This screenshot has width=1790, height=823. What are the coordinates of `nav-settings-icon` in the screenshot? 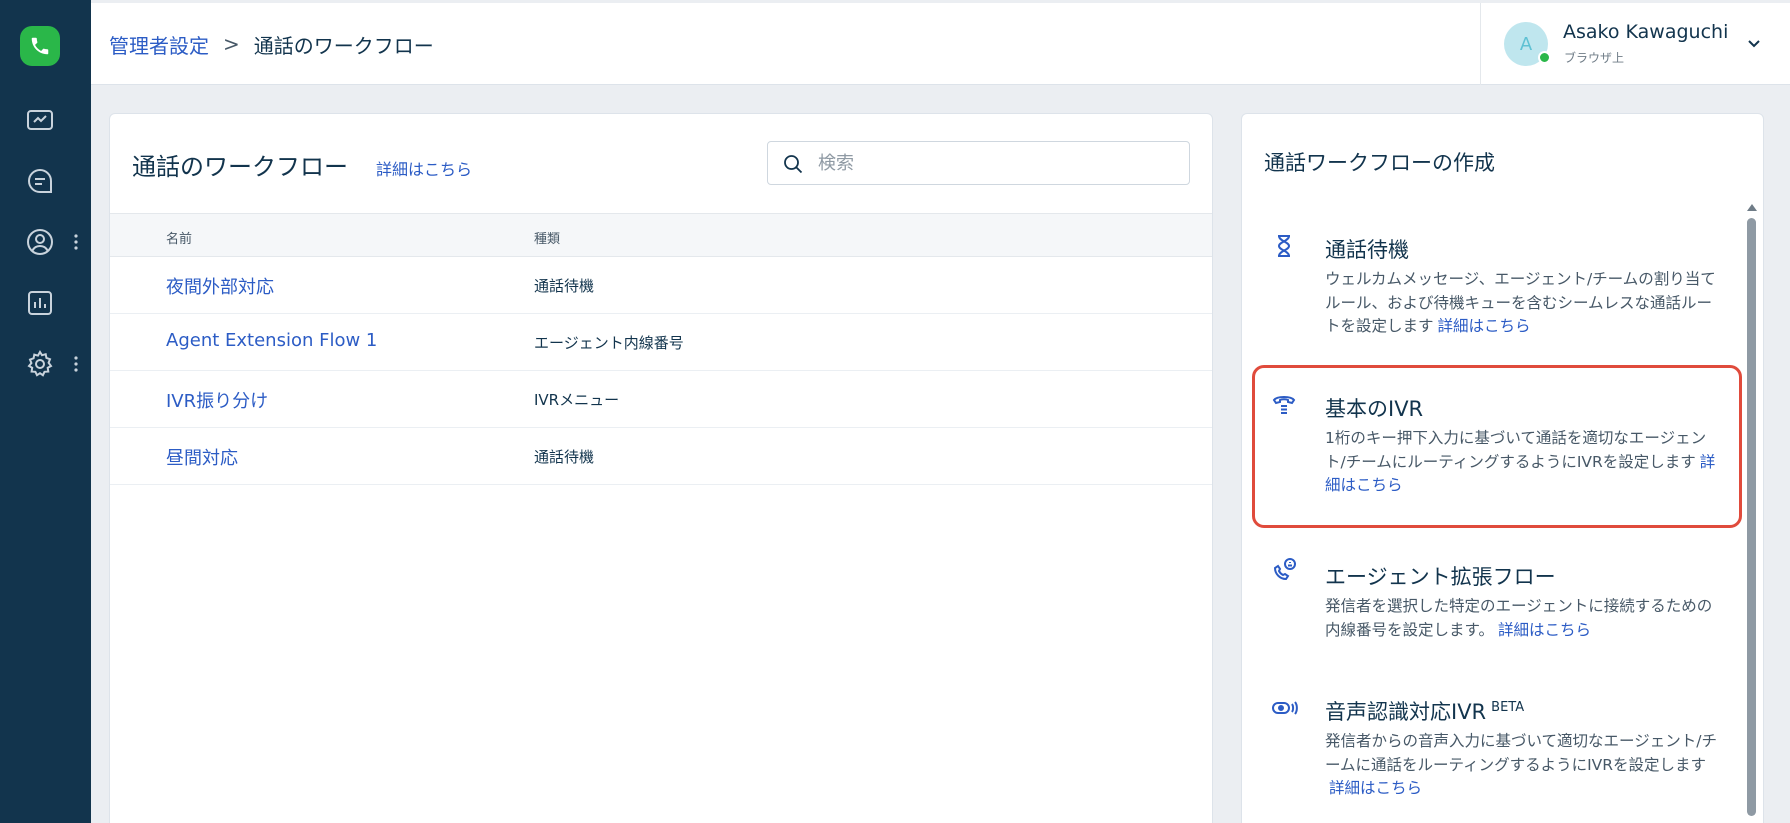 It's located at (40, 364).